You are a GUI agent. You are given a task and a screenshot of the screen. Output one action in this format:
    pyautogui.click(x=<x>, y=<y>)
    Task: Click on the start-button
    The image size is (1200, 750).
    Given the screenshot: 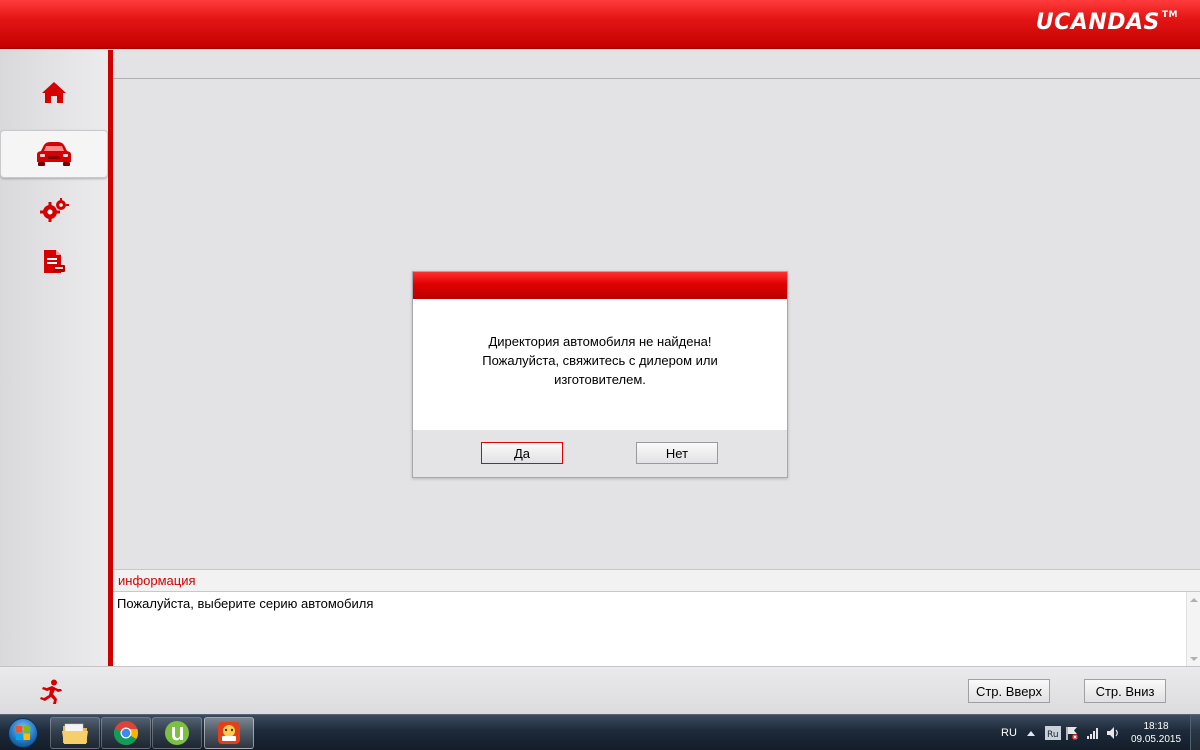 What is the action you would take?
    pyautogui.click(x=23, y=732)
    